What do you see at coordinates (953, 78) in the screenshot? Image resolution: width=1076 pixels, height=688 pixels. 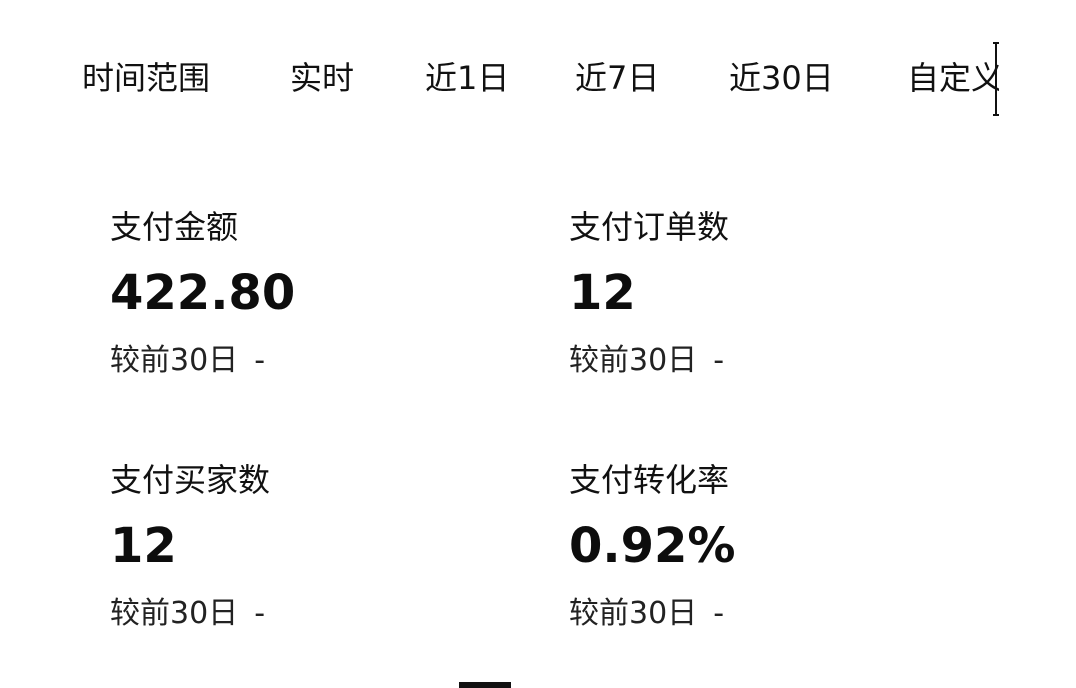 I see `tab-custom: 自定义` at bounding box center [953, 78].